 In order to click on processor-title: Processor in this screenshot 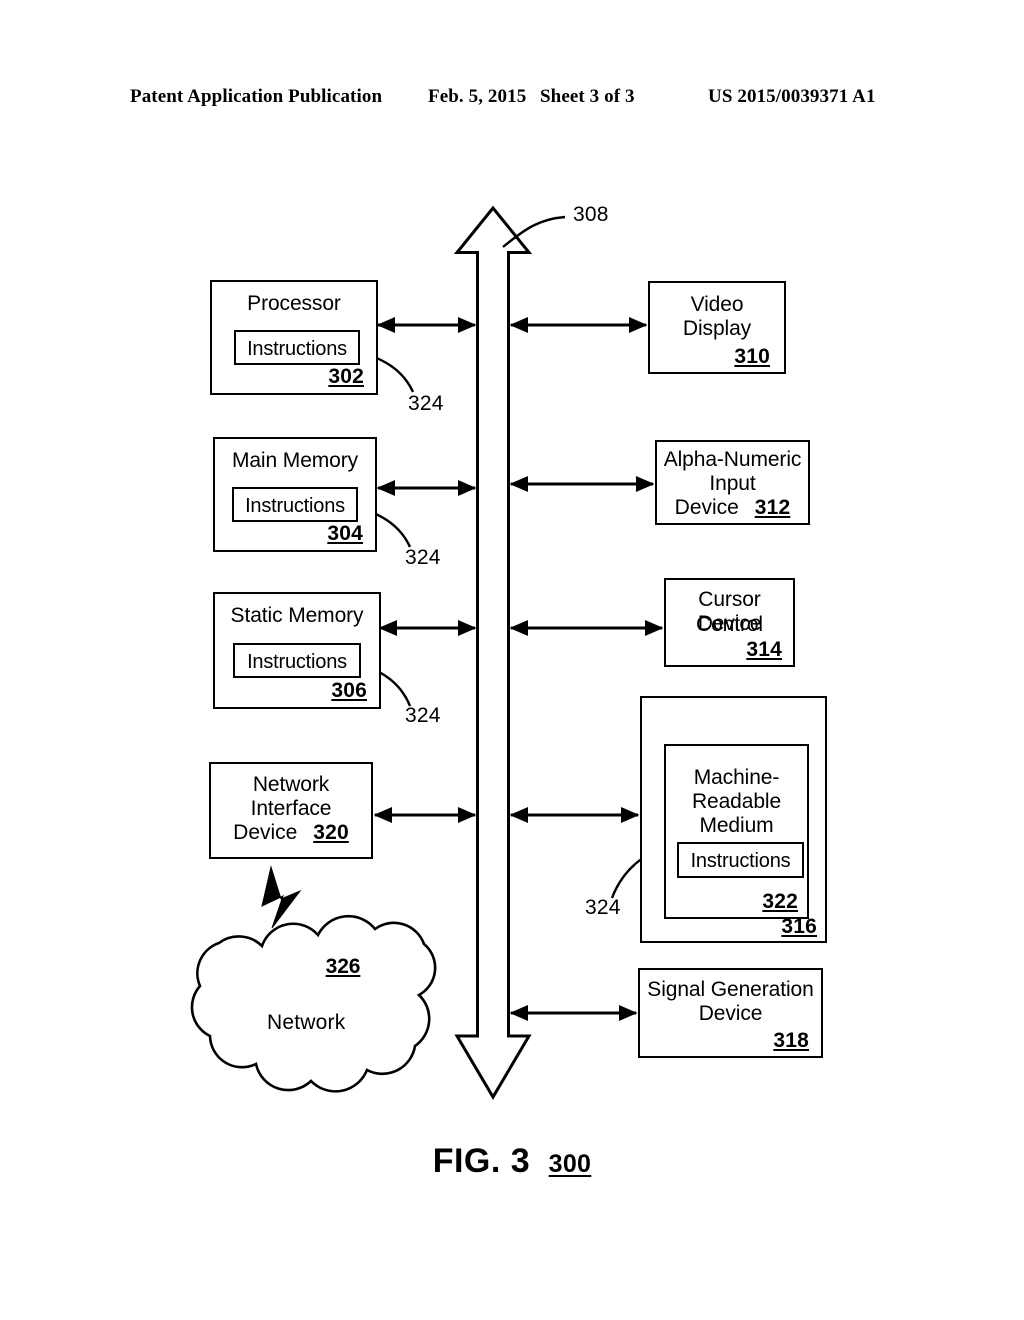, I will do `click(294, 303)`.